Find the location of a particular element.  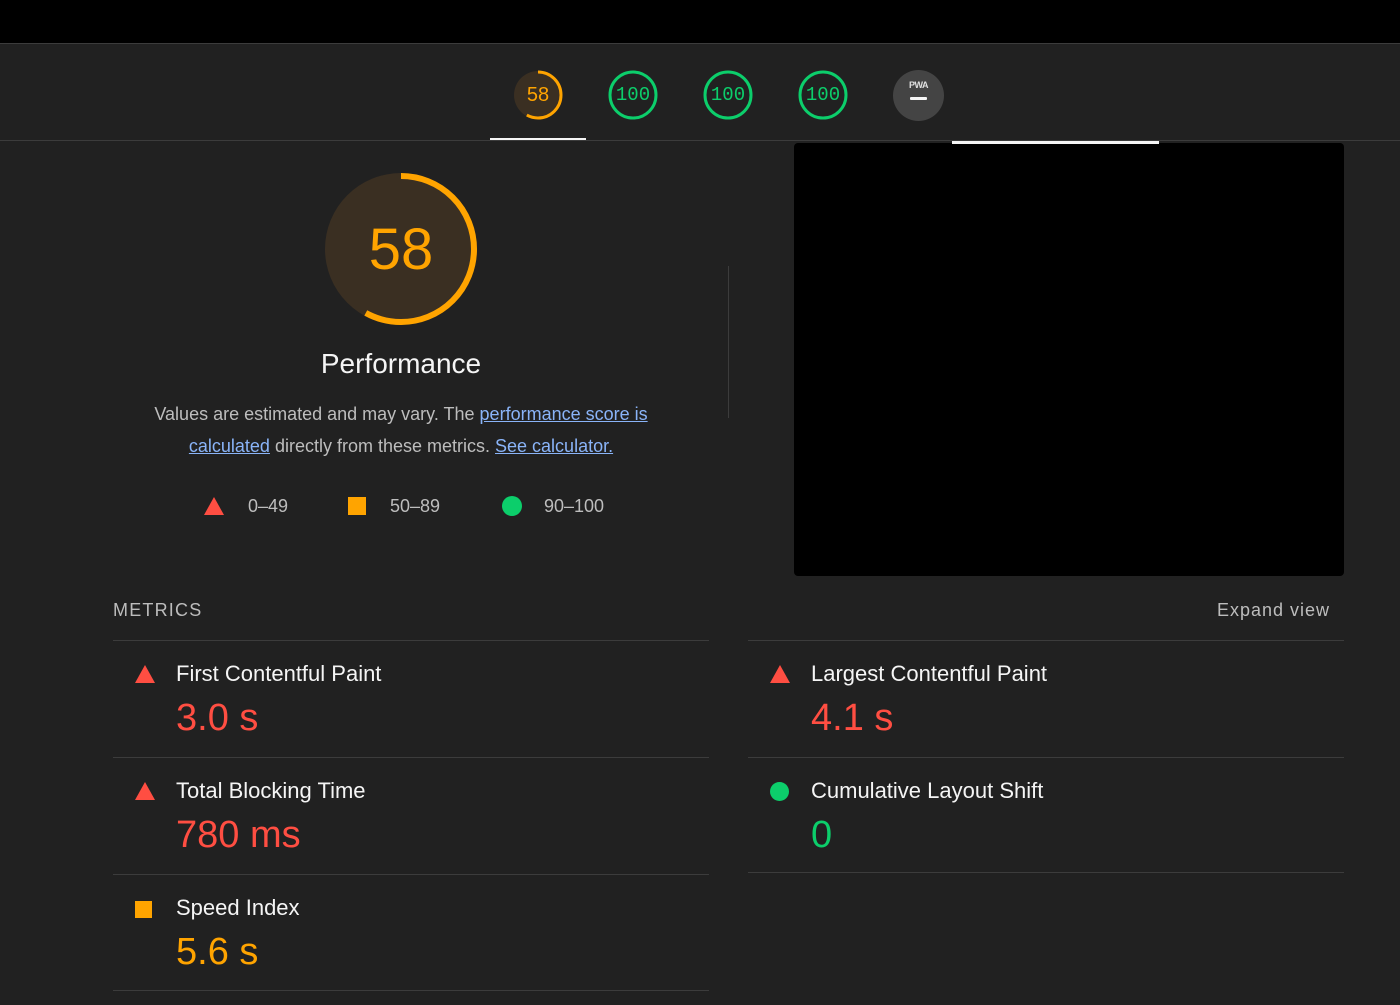

metric-value: 5.6 s is located at coordinates (217, 952).